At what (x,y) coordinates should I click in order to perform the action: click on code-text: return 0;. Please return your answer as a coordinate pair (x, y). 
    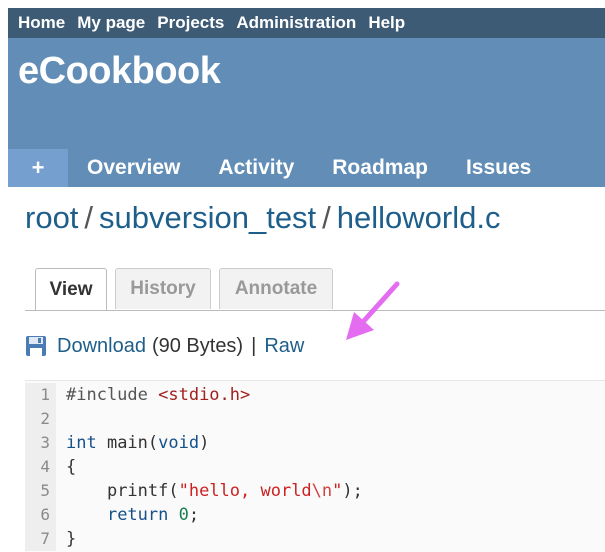
    Looking at the image, I should click on (132, 515).